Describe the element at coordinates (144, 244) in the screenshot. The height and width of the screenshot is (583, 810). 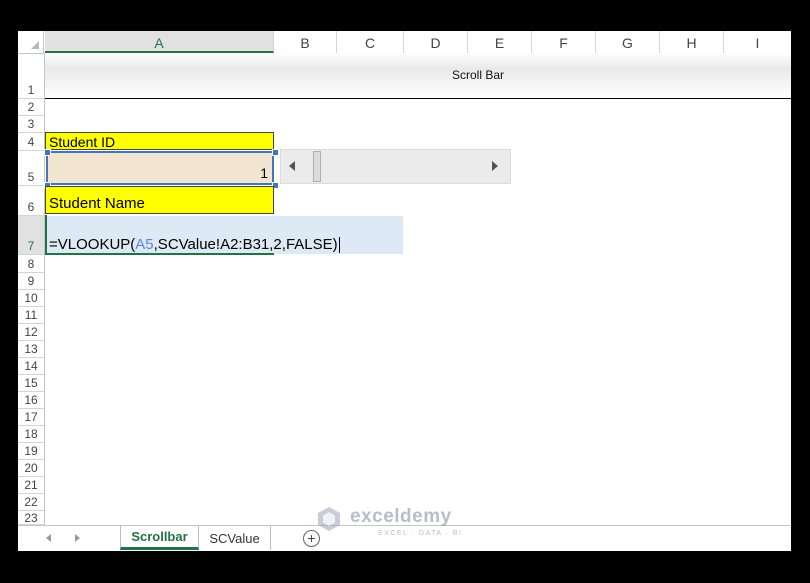
I see `formula-reference: A5` at that location.